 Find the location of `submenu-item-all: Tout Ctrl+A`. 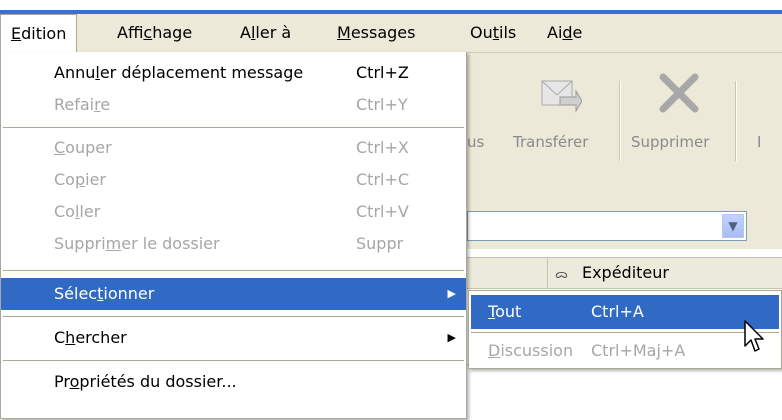

submenu-item-all: Tout Ctrl+A is located at coordinates (625, 312).